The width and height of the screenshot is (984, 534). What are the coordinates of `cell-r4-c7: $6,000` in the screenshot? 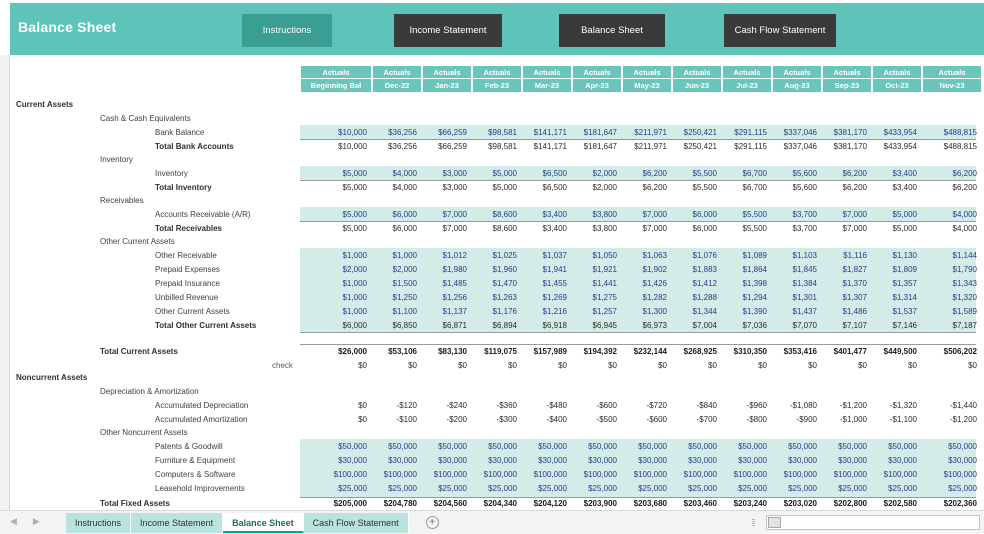 It's located at (697, 215).